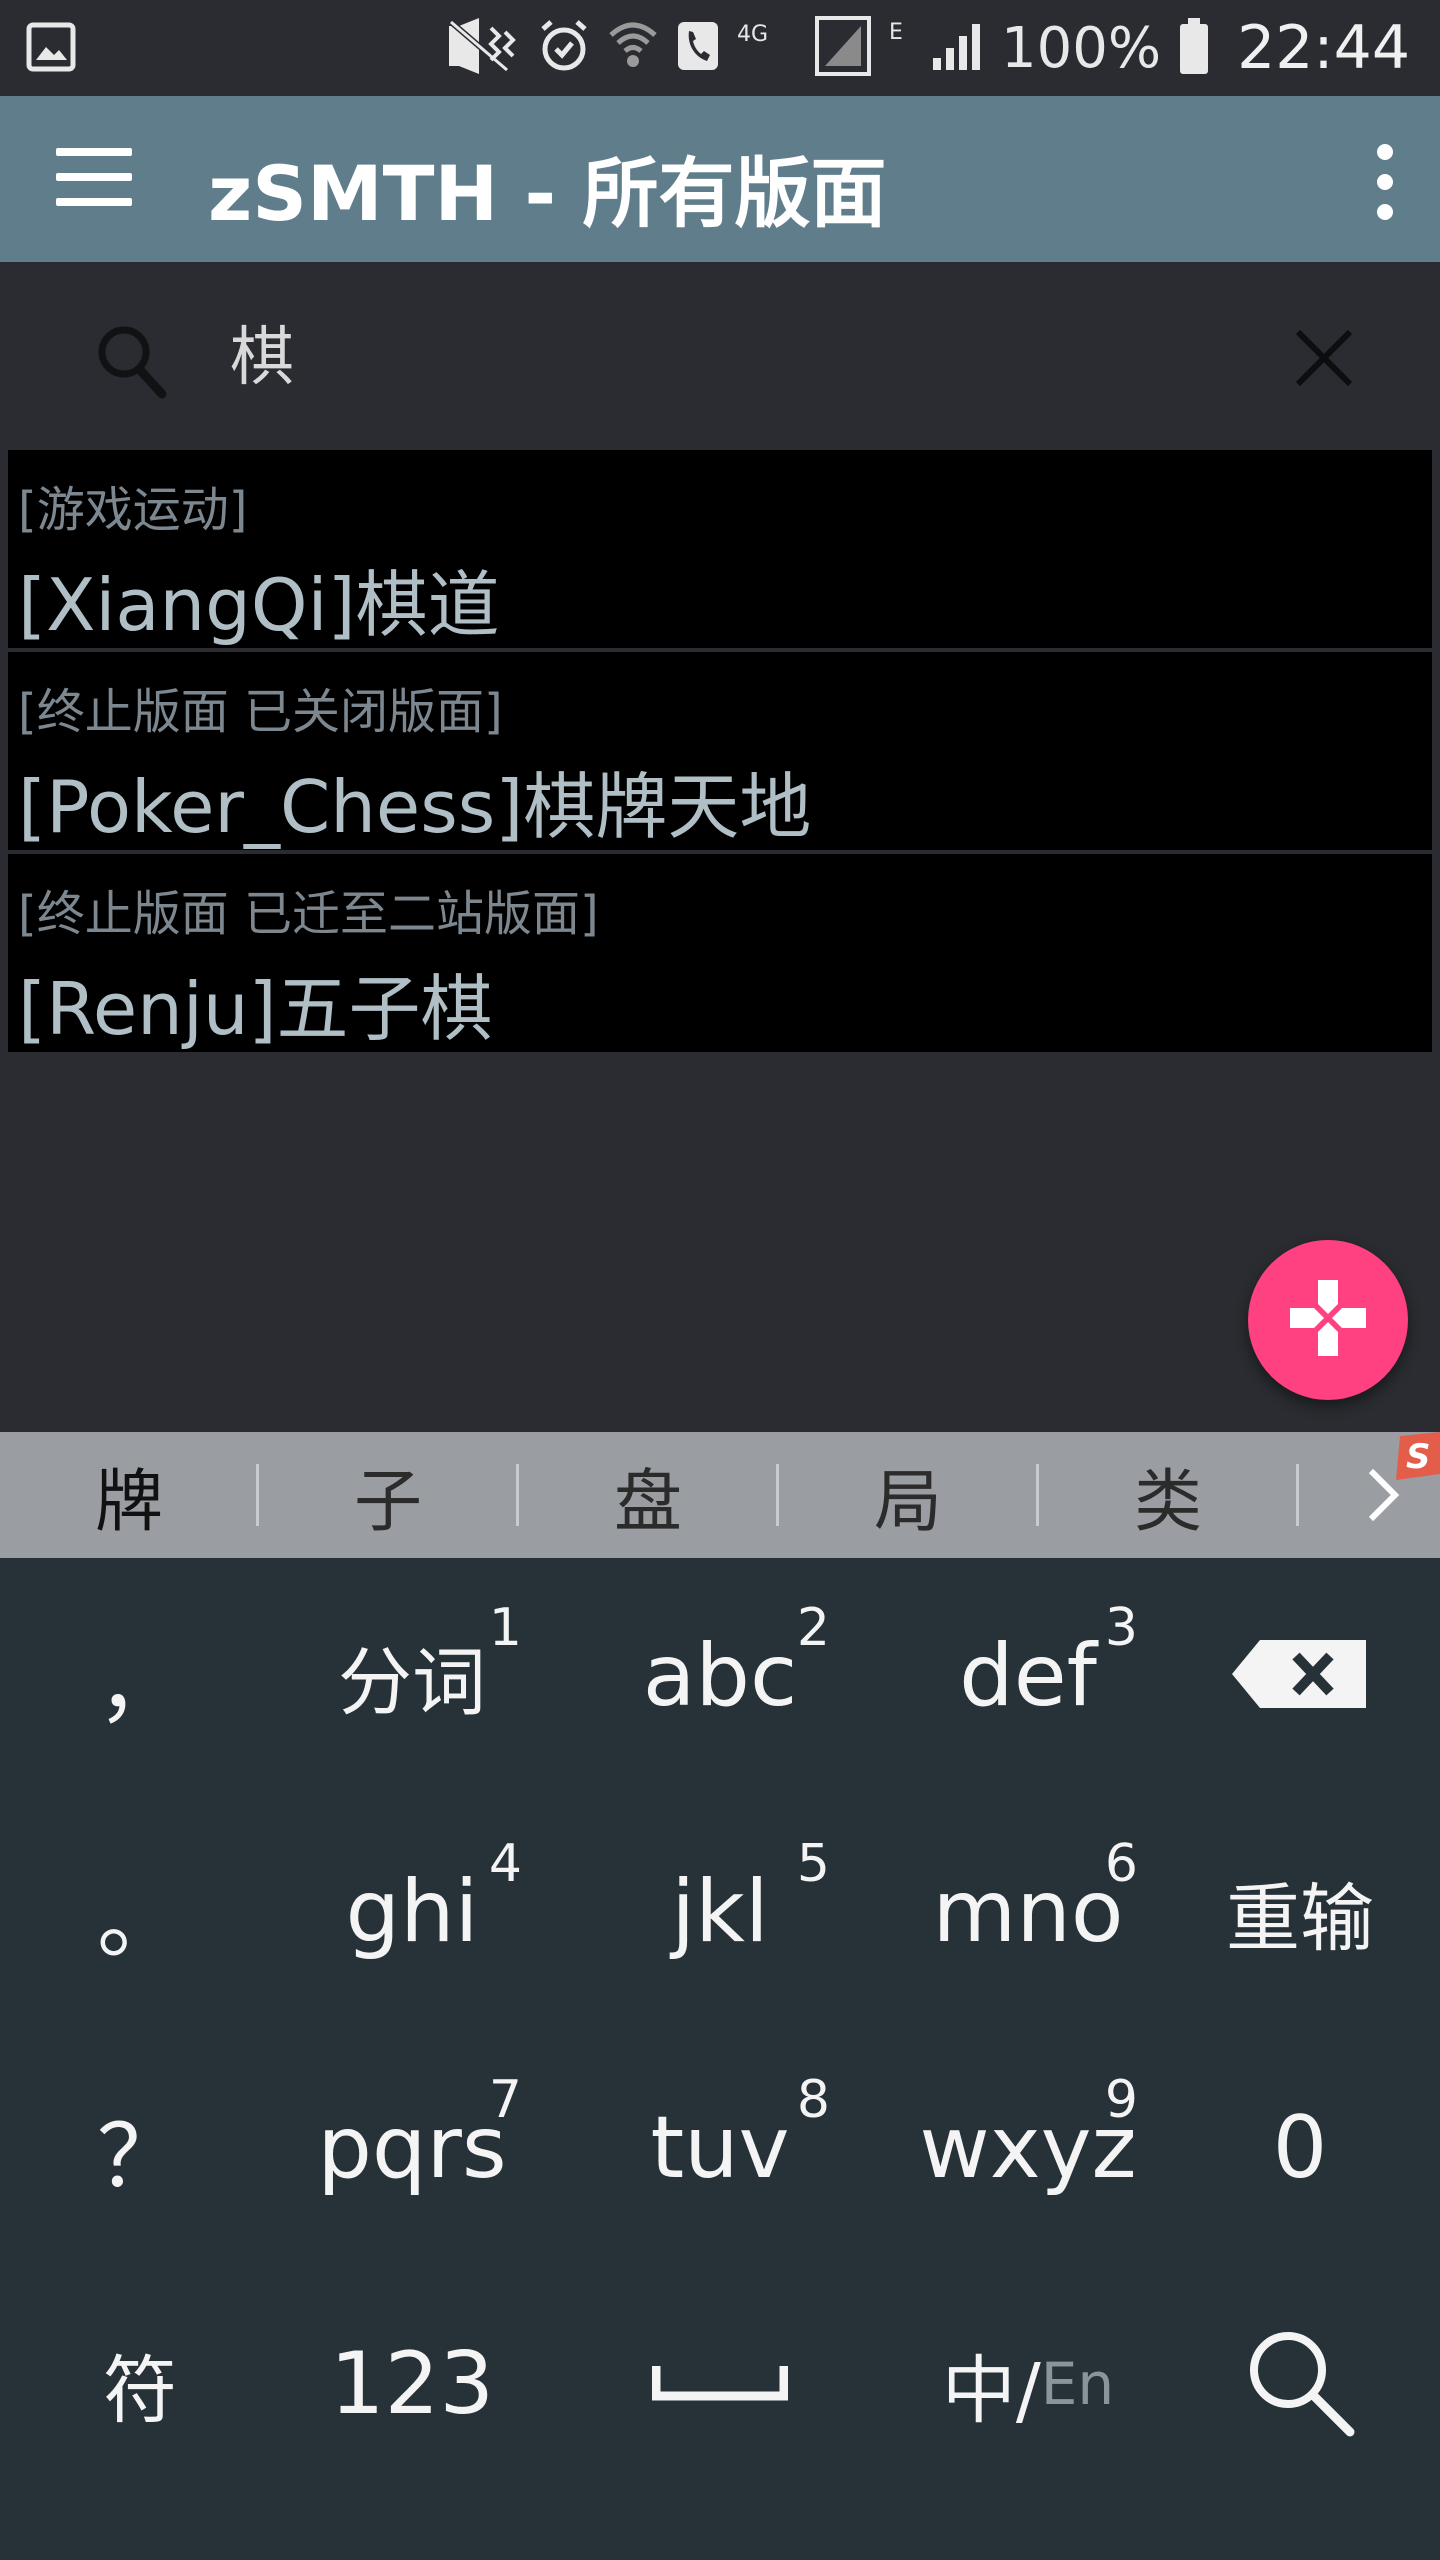 The height and width of the screenshot is (2560, 1440). Describe the element at coordinates (133, 510) in the screenshot. I see `board-category: [游戏运动]` at that location.